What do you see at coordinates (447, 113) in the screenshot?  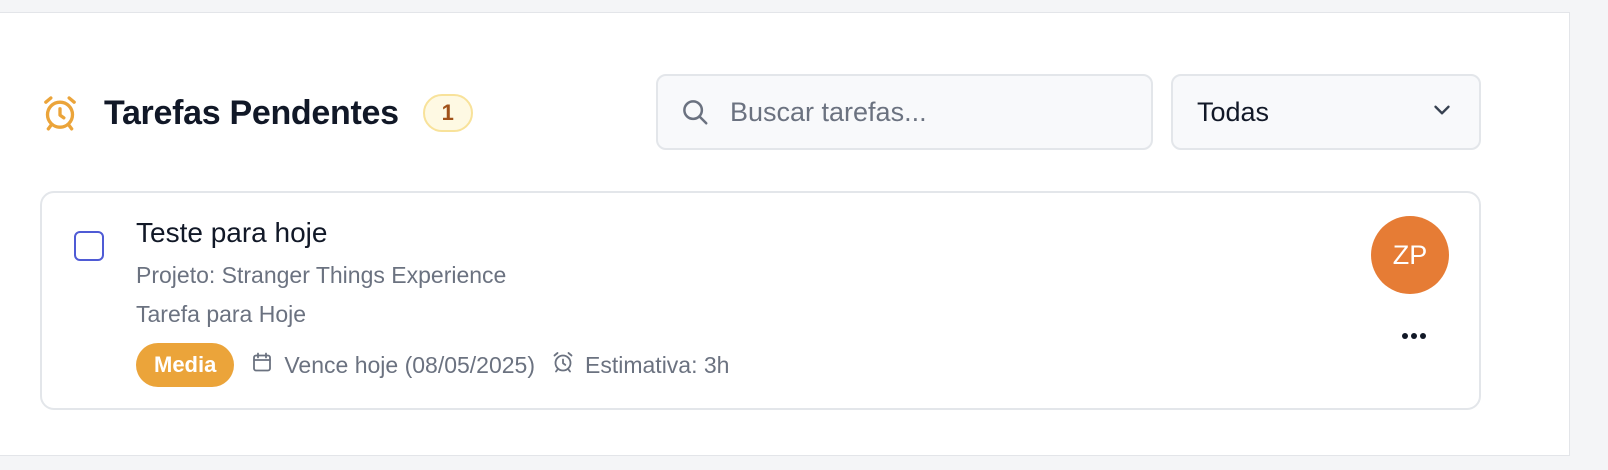 I see `pending-count-badge: 1` at bounding box center [447, 113].